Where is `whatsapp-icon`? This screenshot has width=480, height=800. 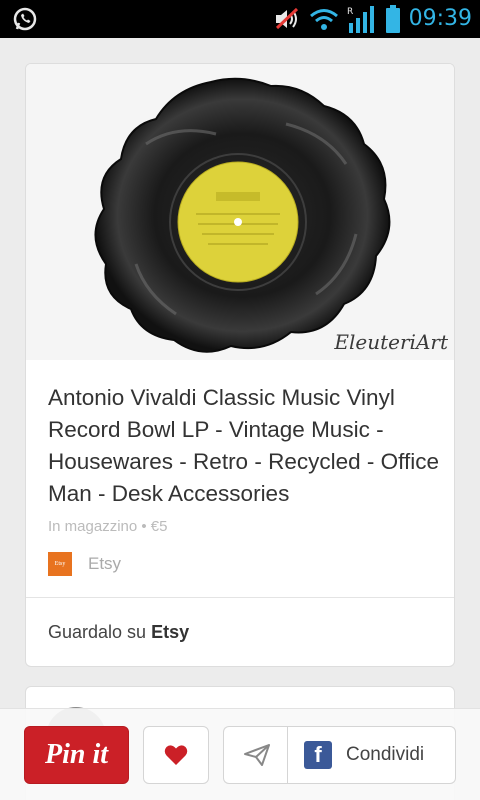
whatsapp-icon is located at coordinates (25, 19).